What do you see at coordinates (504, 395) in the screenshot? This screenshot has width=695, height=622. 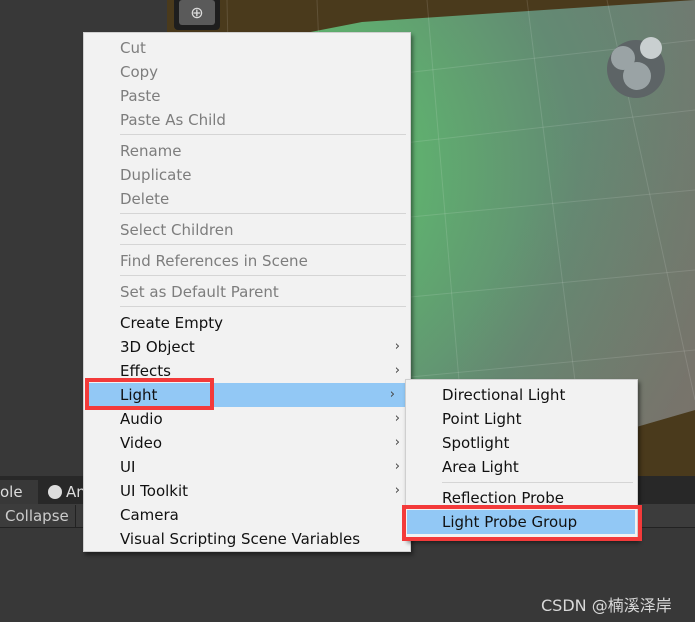 I see `submenu-item-label: Directional Light` at bounding box center [504, 395].